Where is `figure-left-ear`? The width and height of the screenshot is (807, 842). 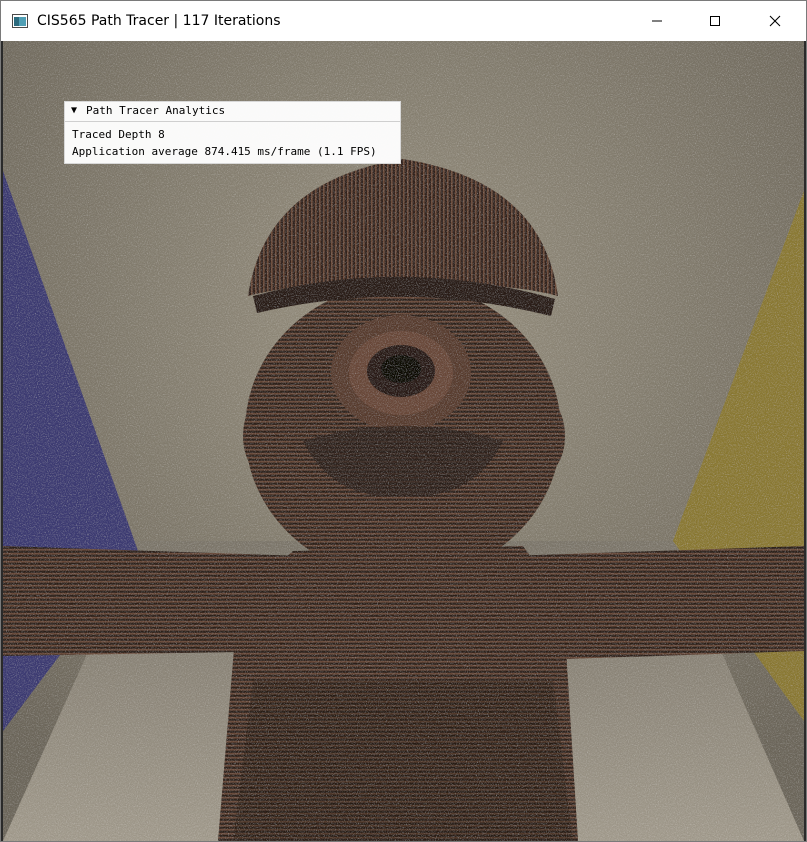
figure-left-ear is located at coordinates (265, 436).